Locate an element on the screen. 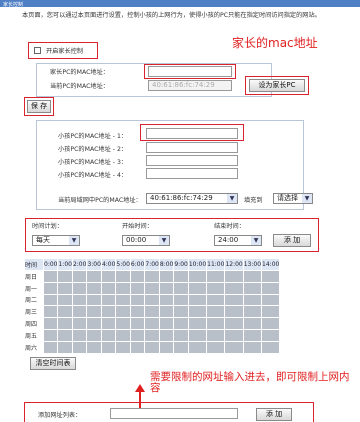 Image resolution: width=360 pixels, height=422 pixels. set-parent-button: 设为家长PC is located at coordinates (277, 85).